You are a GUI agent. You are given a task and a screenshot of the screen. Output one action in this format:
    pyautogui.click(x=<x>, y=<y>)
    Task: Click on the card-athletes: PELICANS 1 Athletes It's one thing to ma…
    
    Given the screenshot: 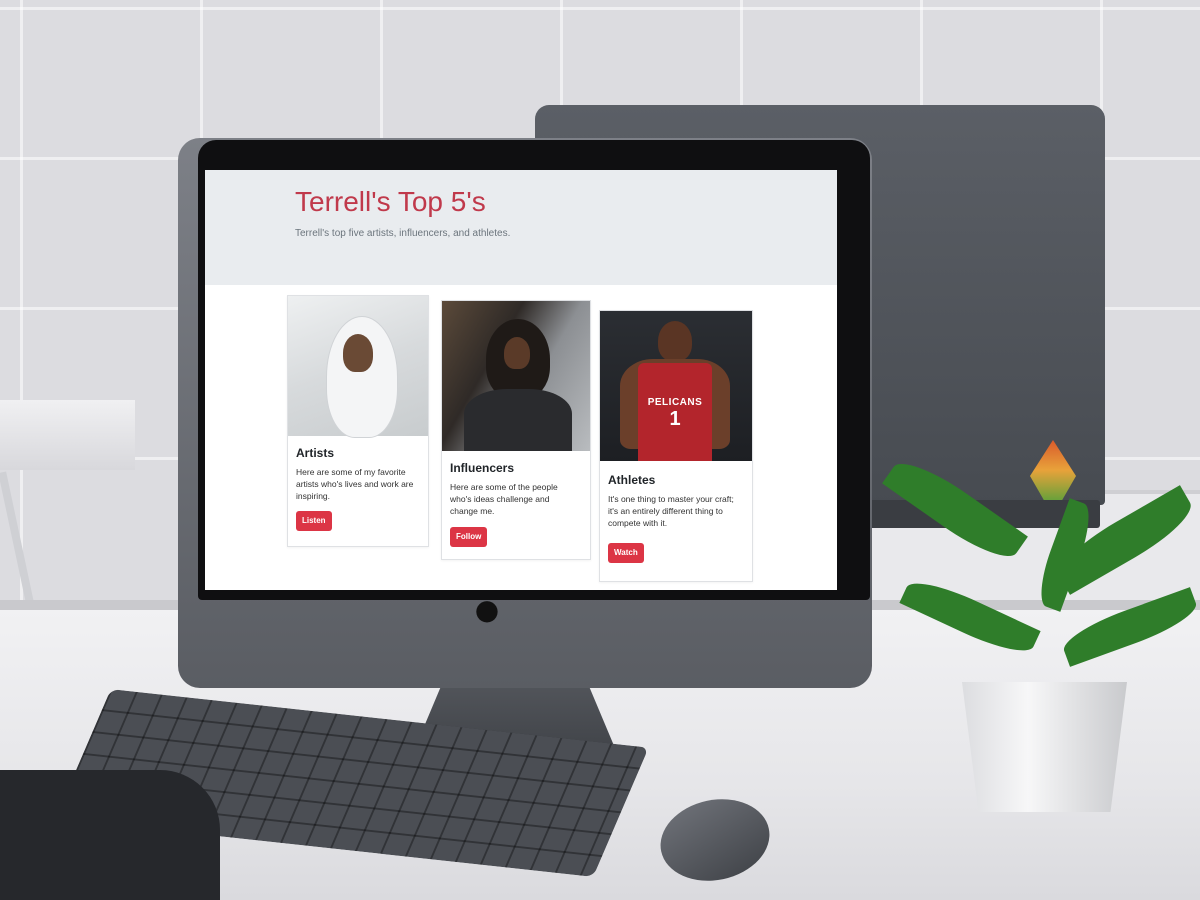 What is the action you would take?
    pyautogui.click(x=676, y=446)
    